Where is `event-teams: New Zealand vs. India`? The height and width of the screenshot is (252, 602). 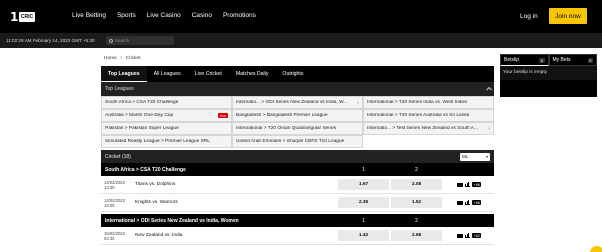 event-teams: New Zealand vs. India is located at coordinates (158, 235).